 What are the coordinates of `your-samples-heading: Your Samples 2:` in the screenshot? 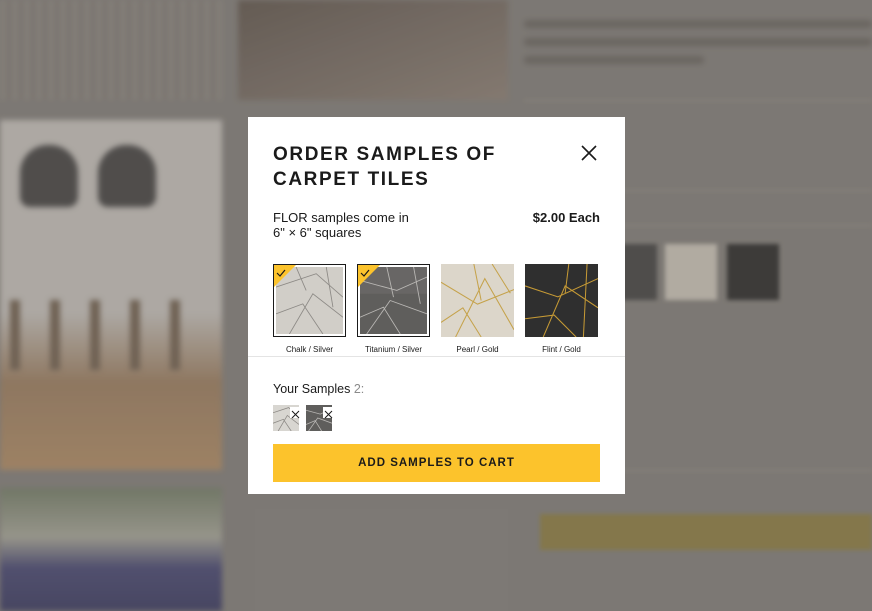 It's located at (318, 389).